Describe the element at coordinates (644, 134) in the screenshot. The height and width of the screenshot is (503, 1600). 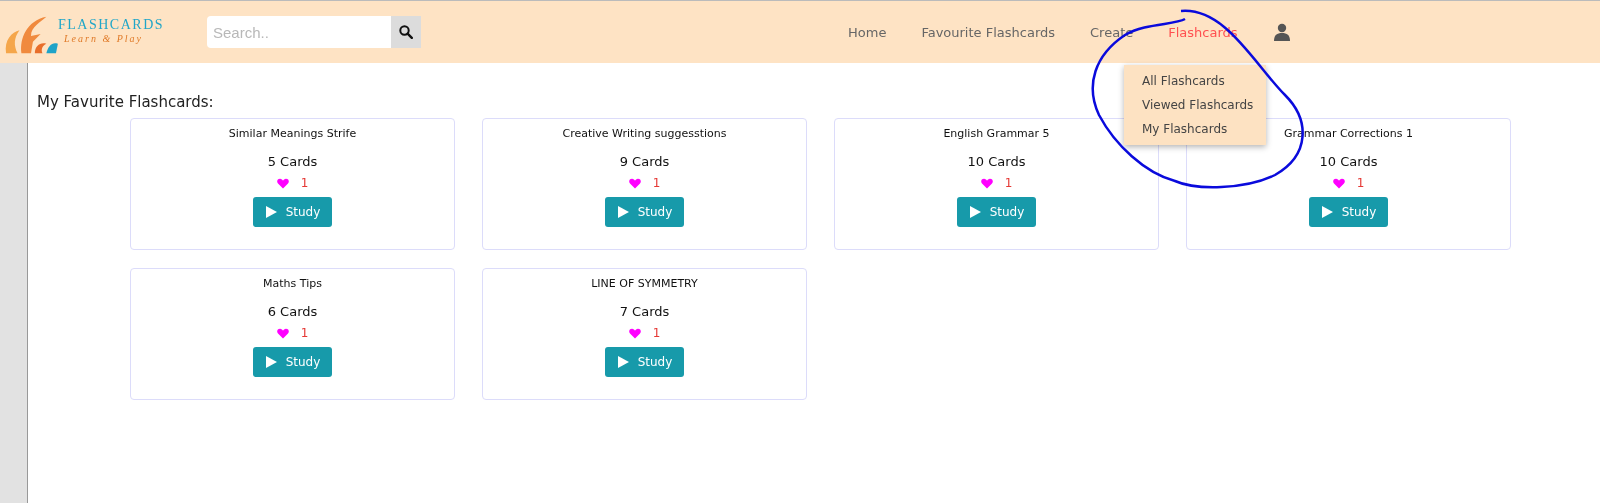
I see `card-title: Creative Writing suggesstions` at that location.